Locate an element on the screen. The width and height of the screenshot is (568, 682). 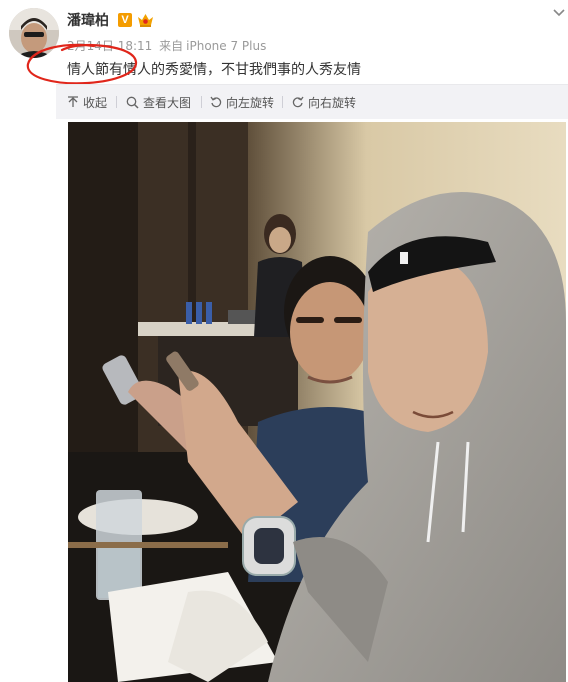
collapse-arrow-icon is located at coordinates (73, 101).